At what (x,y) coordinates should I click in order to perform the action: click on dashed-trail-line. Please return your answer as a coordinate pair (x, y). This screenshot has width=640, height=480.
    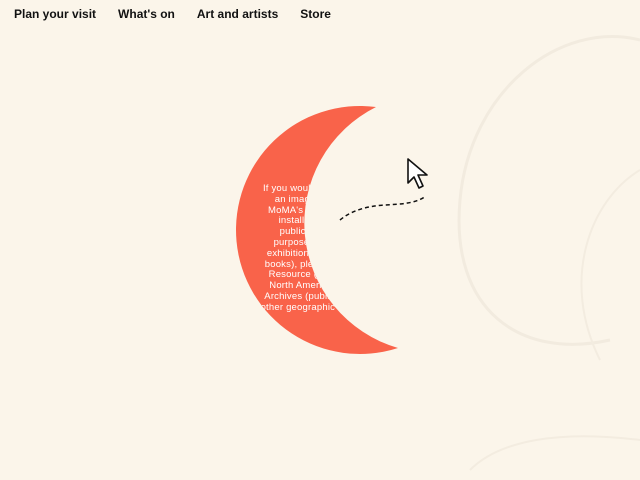
    Looking at the image, I should click on (383, 208).